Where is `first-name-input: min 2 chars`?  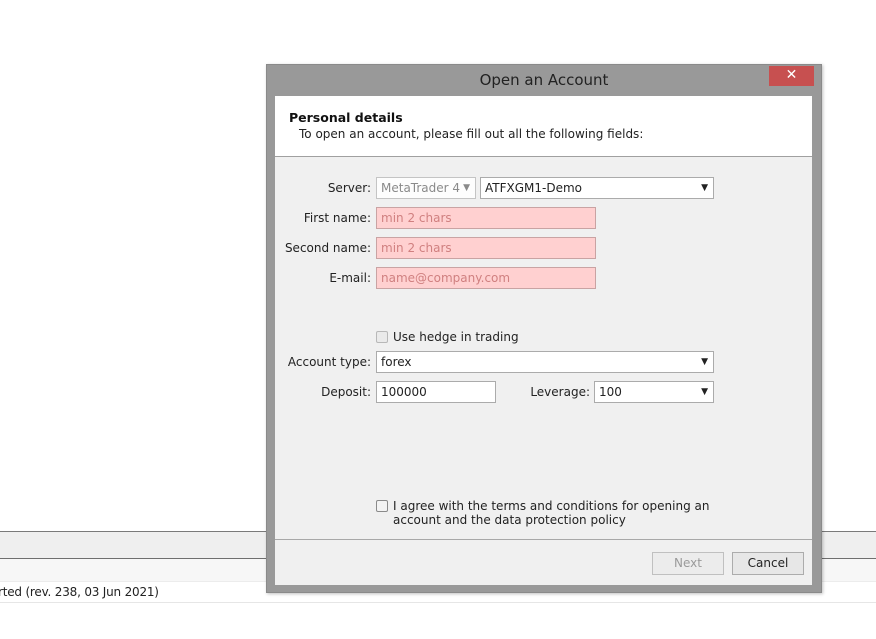 first-name-input: min 2 chars is located at coordinates (486, 218).